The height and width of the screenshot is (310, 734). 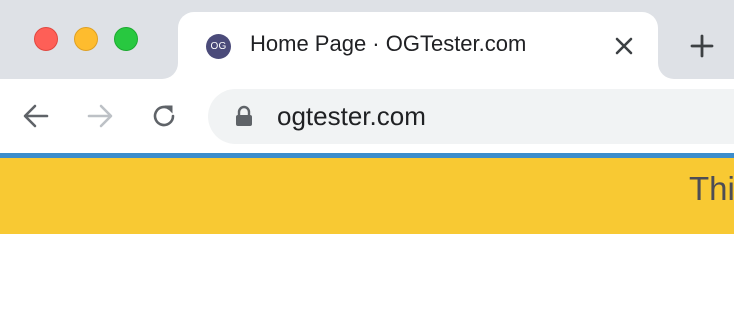 I want to click on window-zoom-button, so click(x=126, y=39).